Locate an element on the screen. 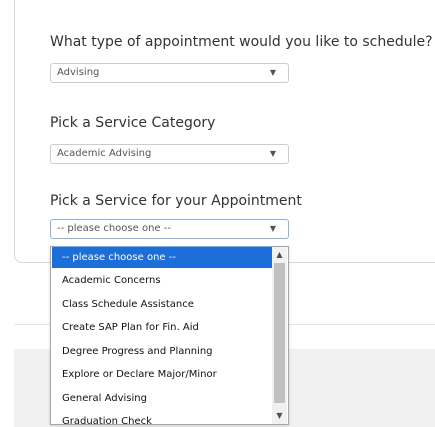 Image resolution: width=435 pixels, height=427 pixels. scroll-down-arrow-icon: ▼ is located at coordinates (279, 416).